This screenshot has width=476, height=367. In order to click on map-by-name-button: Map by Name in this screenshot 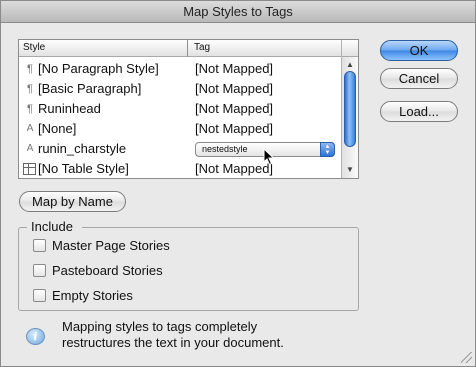, I will do `click(72, 201)`.